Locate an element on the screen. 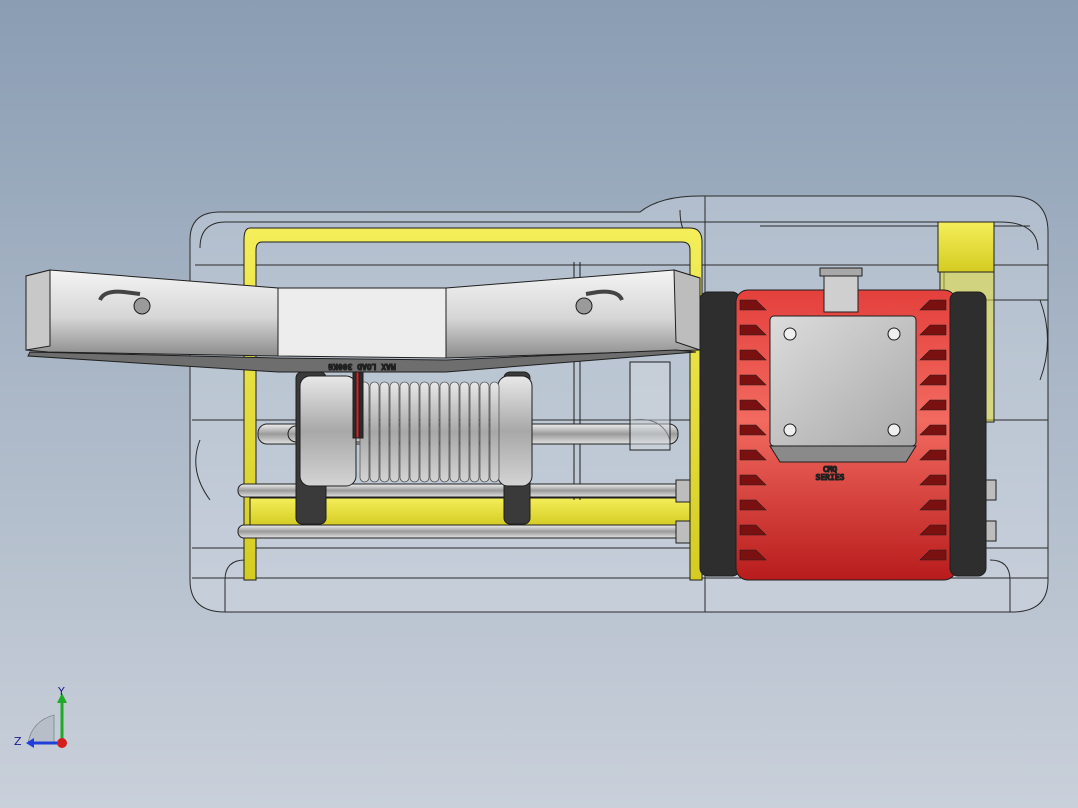 The height and width of the screenshot is (808, 1078). terminal-box is located at coordinates (843, 389).